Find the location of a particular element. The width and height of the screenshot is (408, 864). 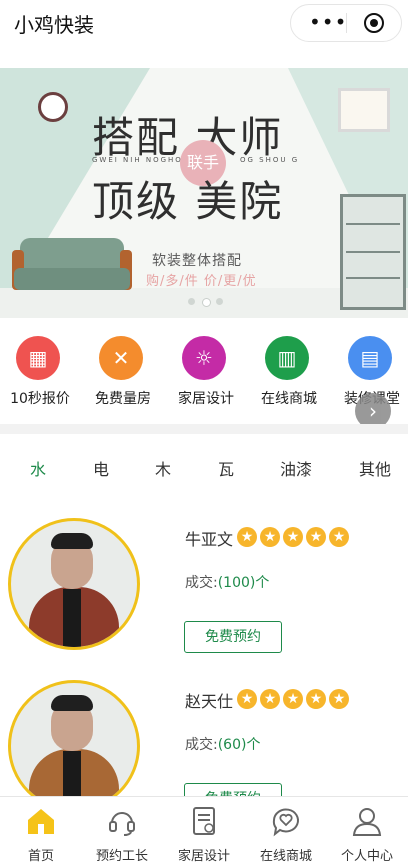

banner-subtitle: 软装整体搭配 is located at coordinates (197, 261).